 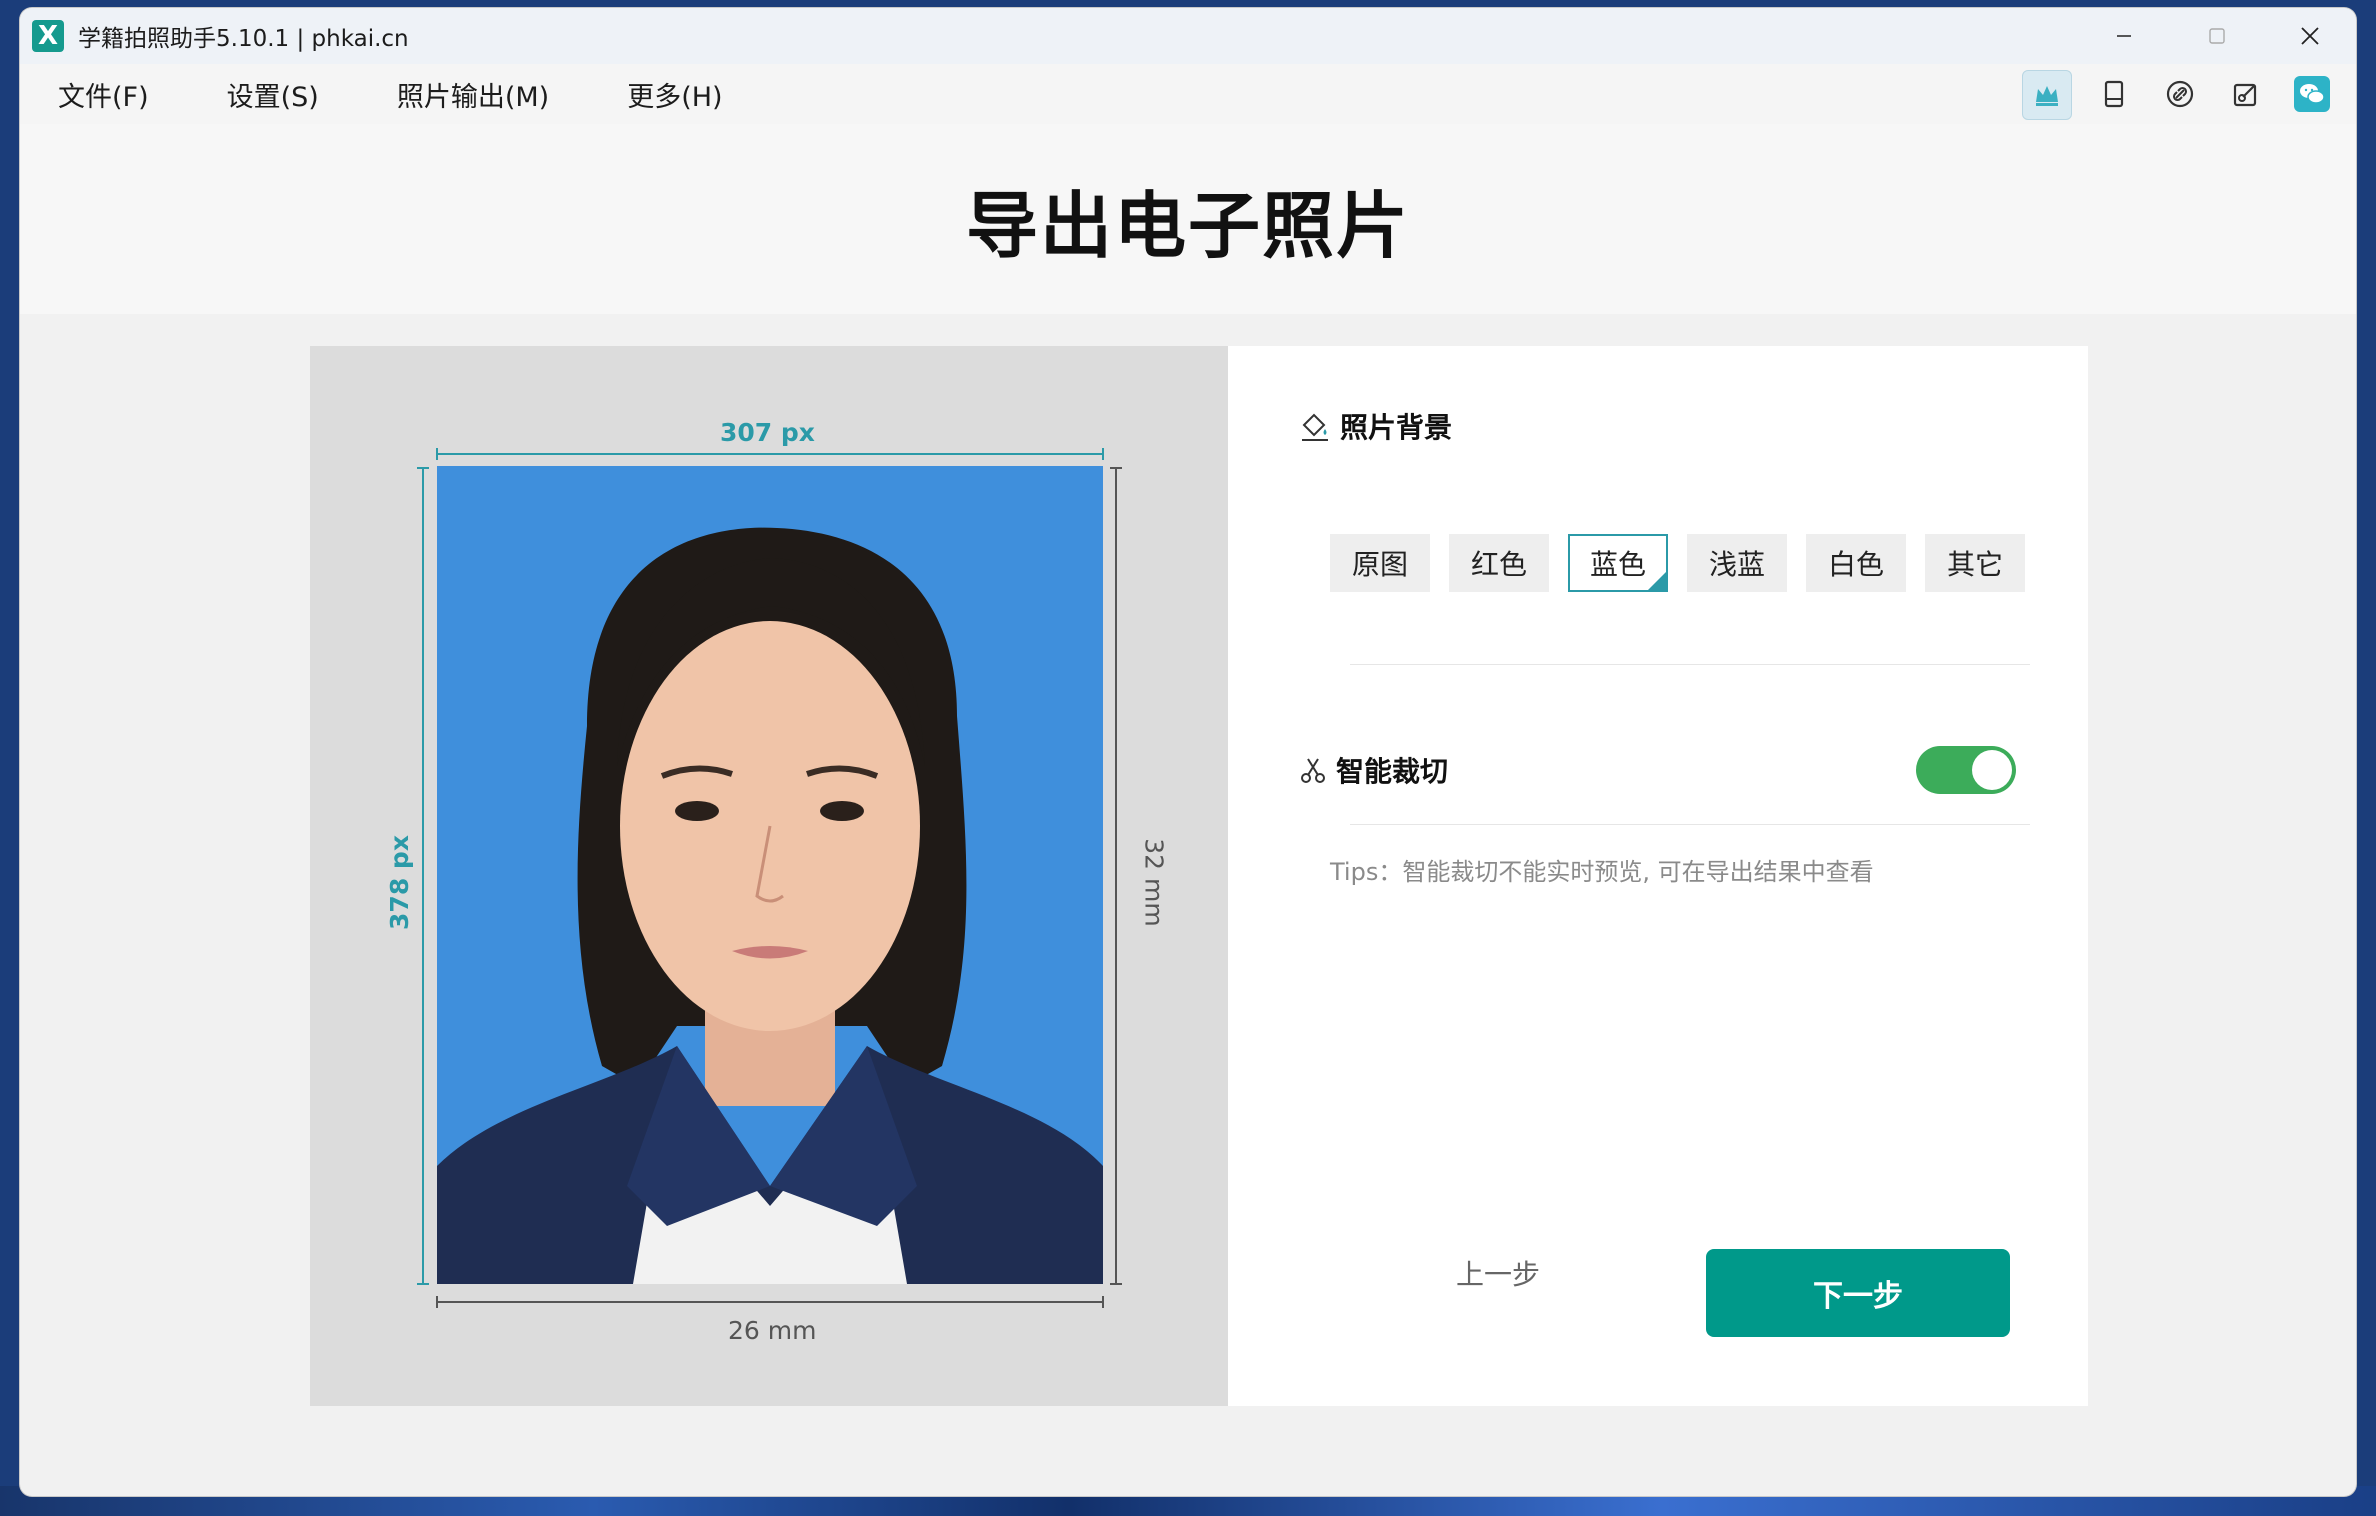 What do you see at coordinates (1690, 824) in the screenshot?
I see `smart-crop-divider` at bounding box center [1690, 824].